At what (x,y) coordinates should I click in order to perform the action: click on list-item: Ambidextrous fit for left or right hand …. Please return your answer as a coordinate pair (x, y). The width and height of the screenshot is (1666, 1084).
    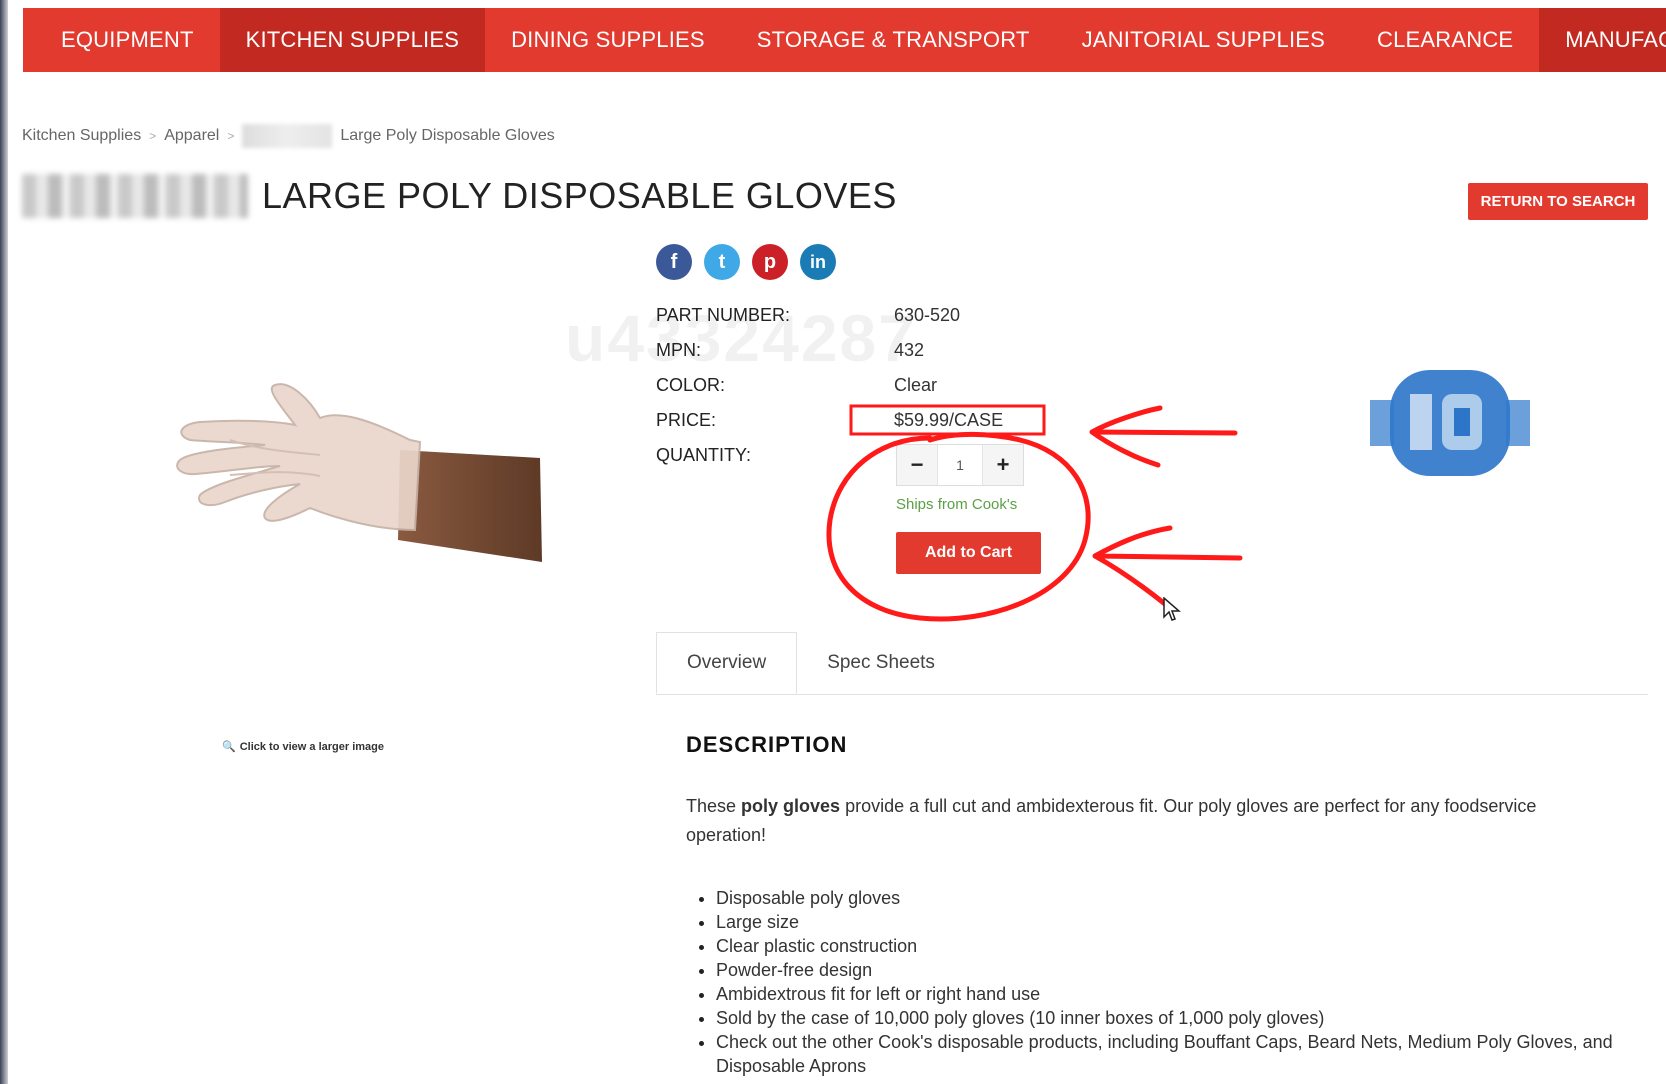
    Looking at the image, I should click on (1181, 994).